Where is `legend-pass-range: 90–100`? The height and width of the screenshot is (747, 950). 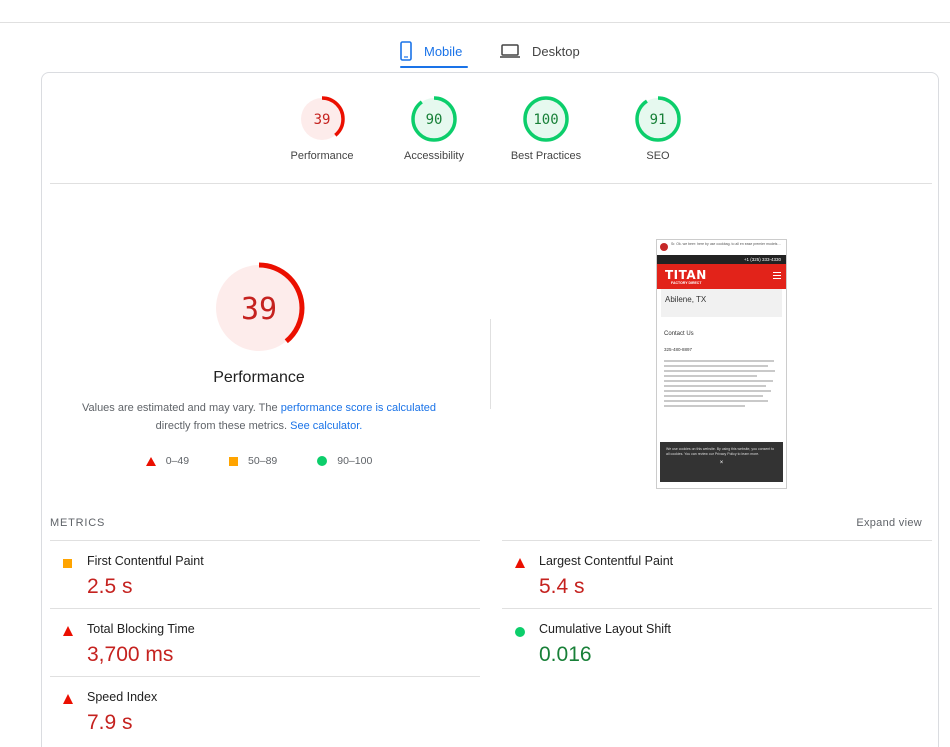
legend-pass-range: 90–100 is located at coordinates (355, 461).